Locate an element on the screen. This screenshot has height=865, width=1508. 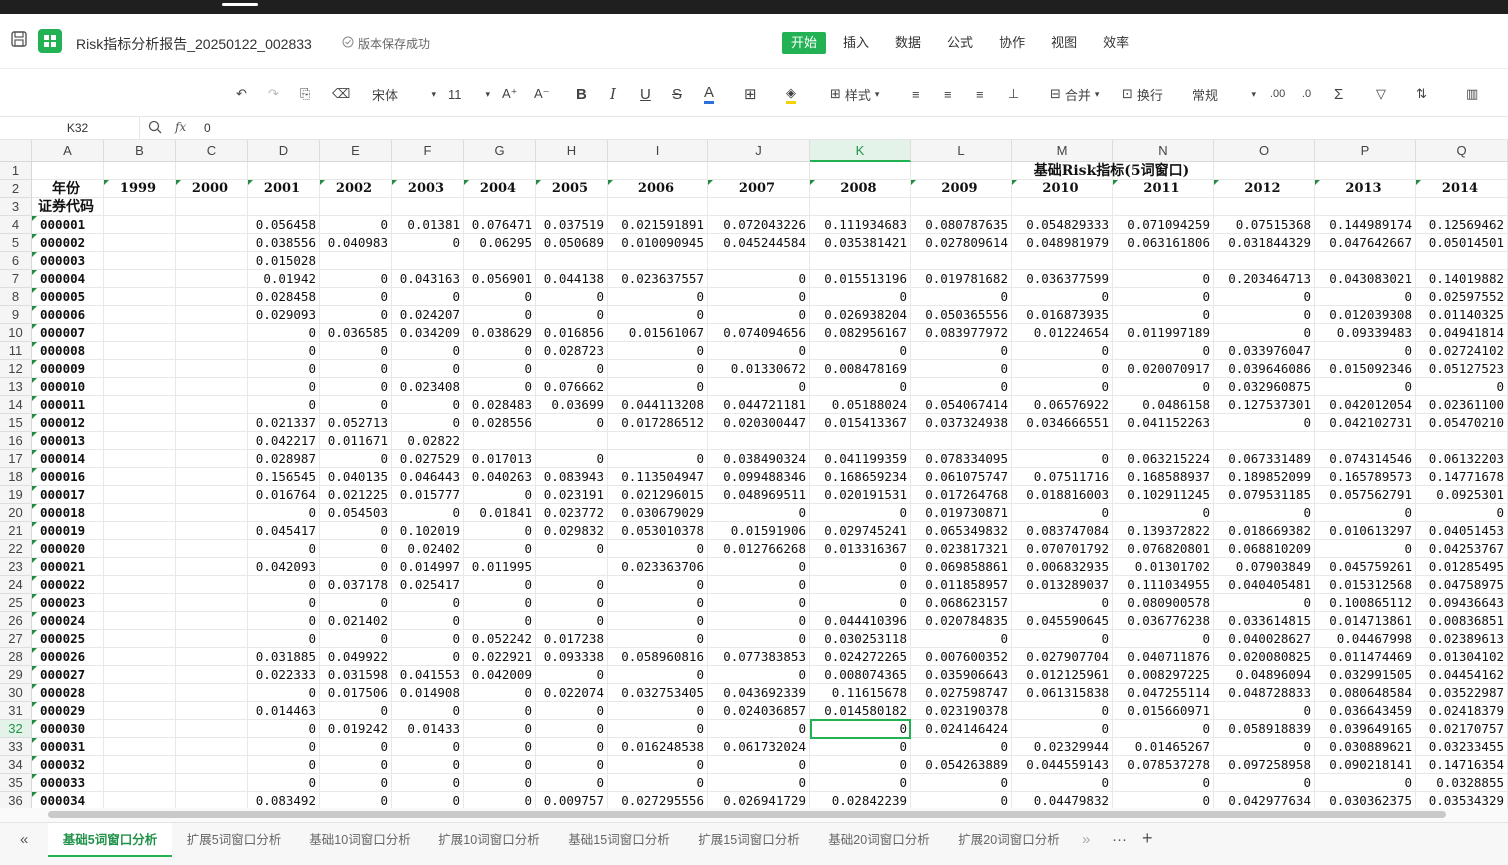
value-cell: 0.02329944 is located at coordinates (1062, 747).